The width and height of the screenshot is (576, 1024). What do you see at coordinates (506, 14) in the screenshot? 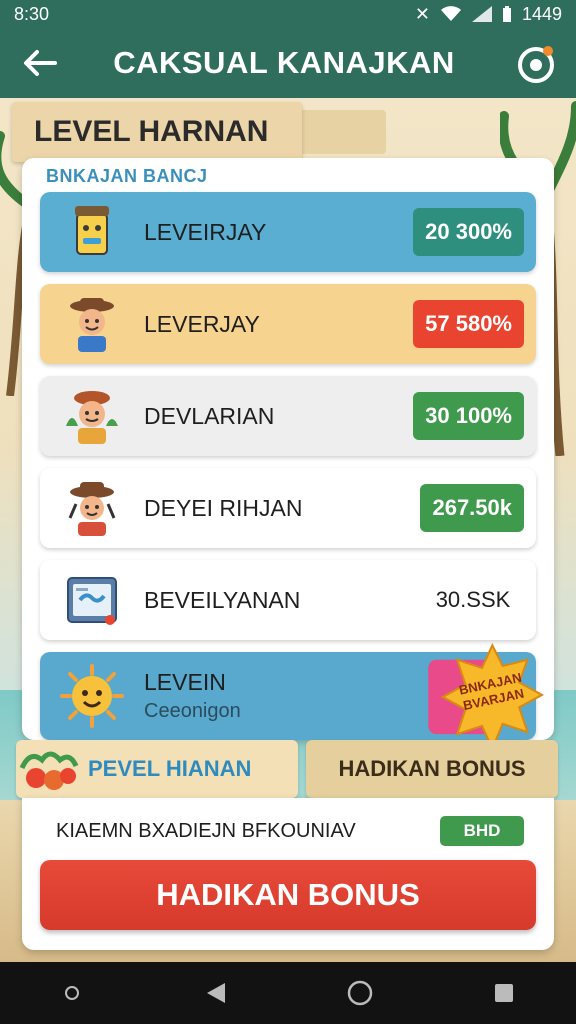
I see `battery-icon` at bounding box center [506, 14].